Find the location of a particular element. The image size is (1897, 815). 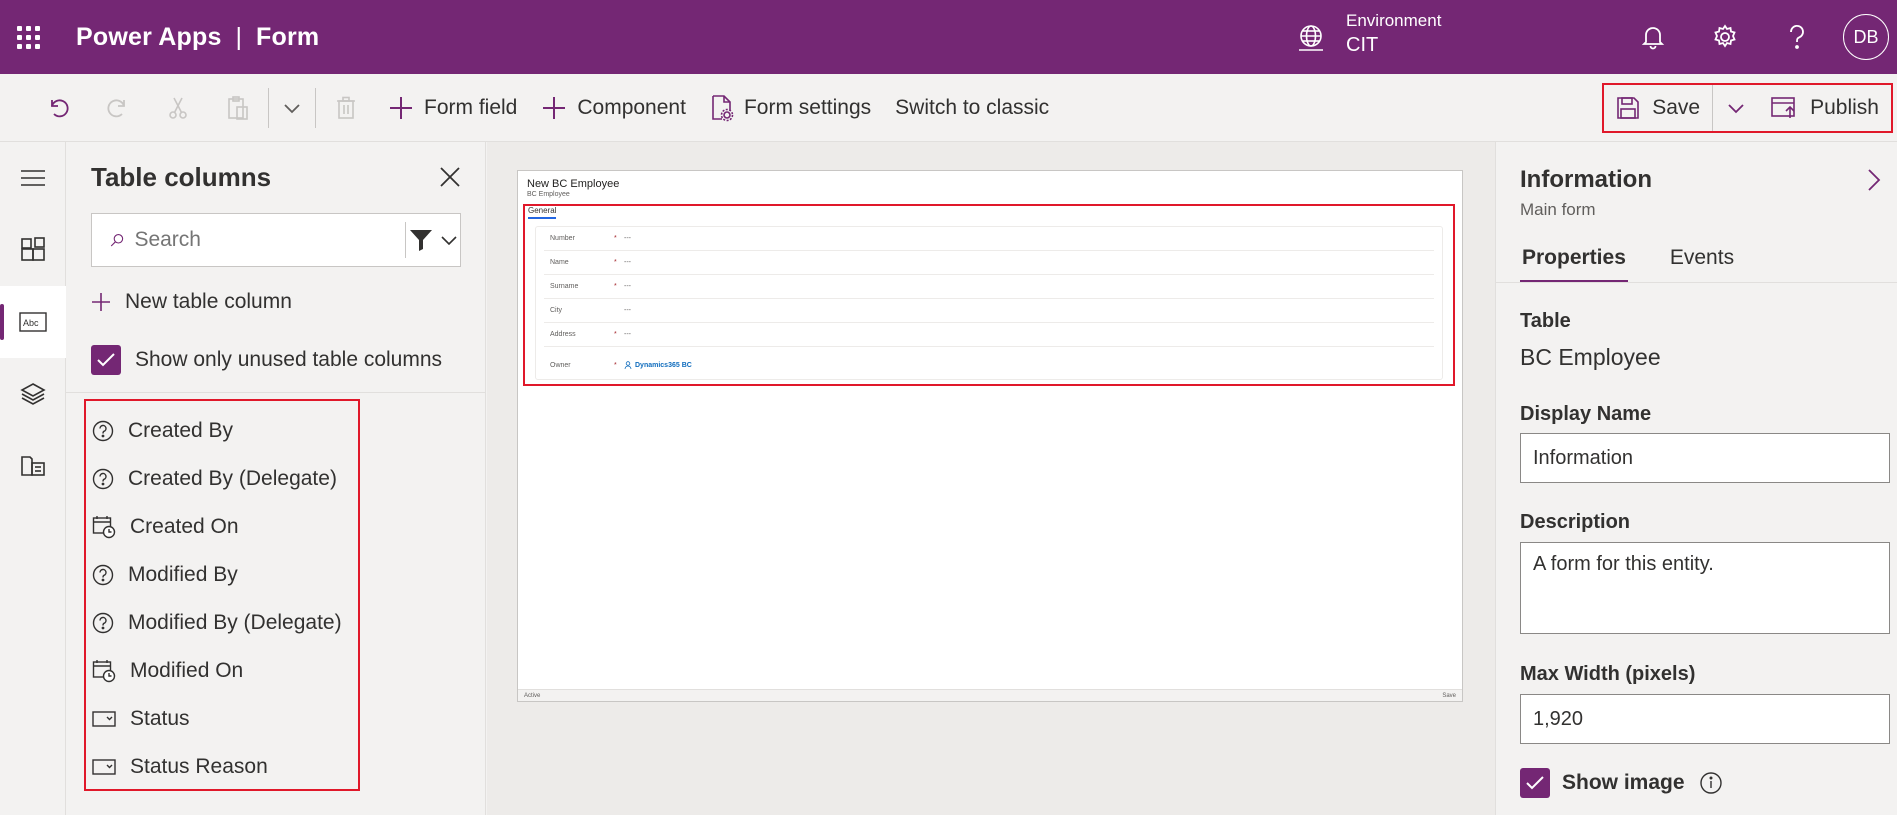

component-button: Component is located at coordinates (613, 108).